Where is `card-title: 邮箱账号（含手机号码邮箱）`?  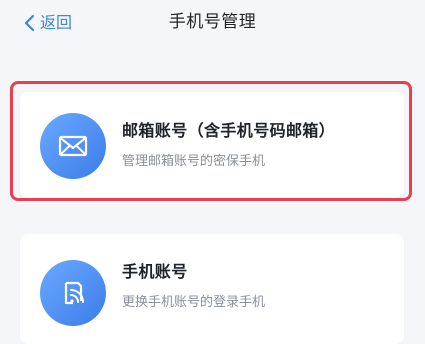 card-title: 邮箱账号（含手机号码邮箱） is located at coordinates (229, 130).